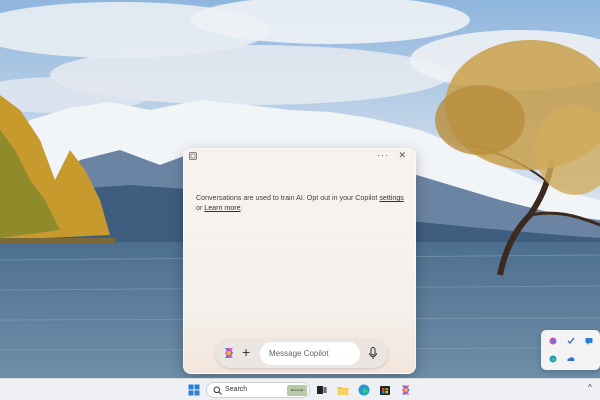 The width and height of the screenshot is (600, 400). What do you see at coordinates (299, 157) in the screenshot?
I see `copilot-titlebar: ··· ✕` at bounding box center [299, 157].